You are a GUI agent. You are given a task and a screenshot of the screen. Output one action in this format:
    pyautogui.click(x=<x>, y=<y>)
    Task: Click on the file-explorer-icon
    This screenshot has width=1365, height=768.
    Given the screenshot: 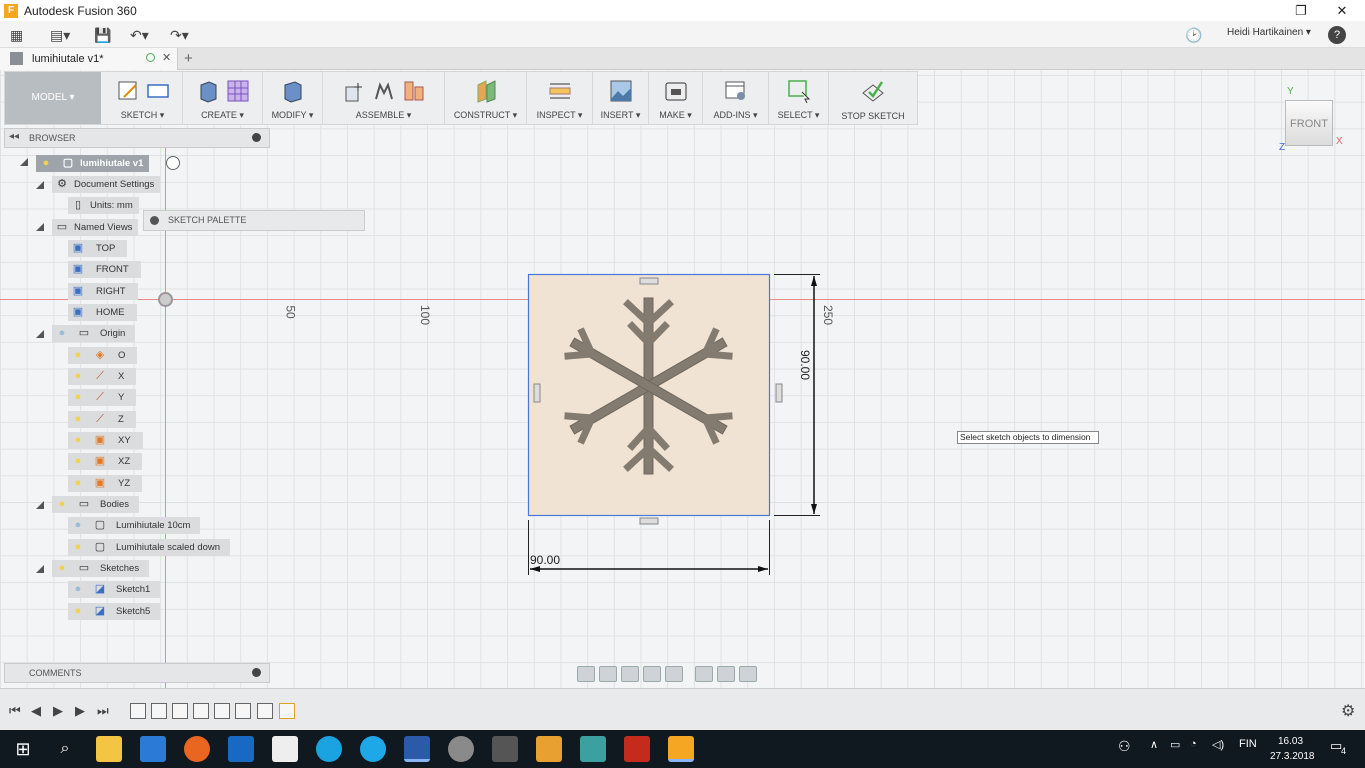 What is the action you would take?
    pyautogui.click(x=109, y=749)
    